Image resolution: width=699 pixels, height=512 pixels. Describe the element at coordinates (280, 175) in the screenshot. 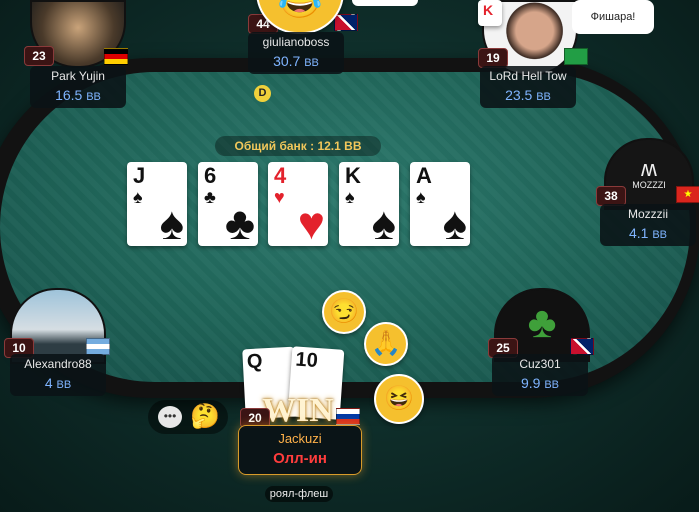

I see `card-rank: 4` at that location.